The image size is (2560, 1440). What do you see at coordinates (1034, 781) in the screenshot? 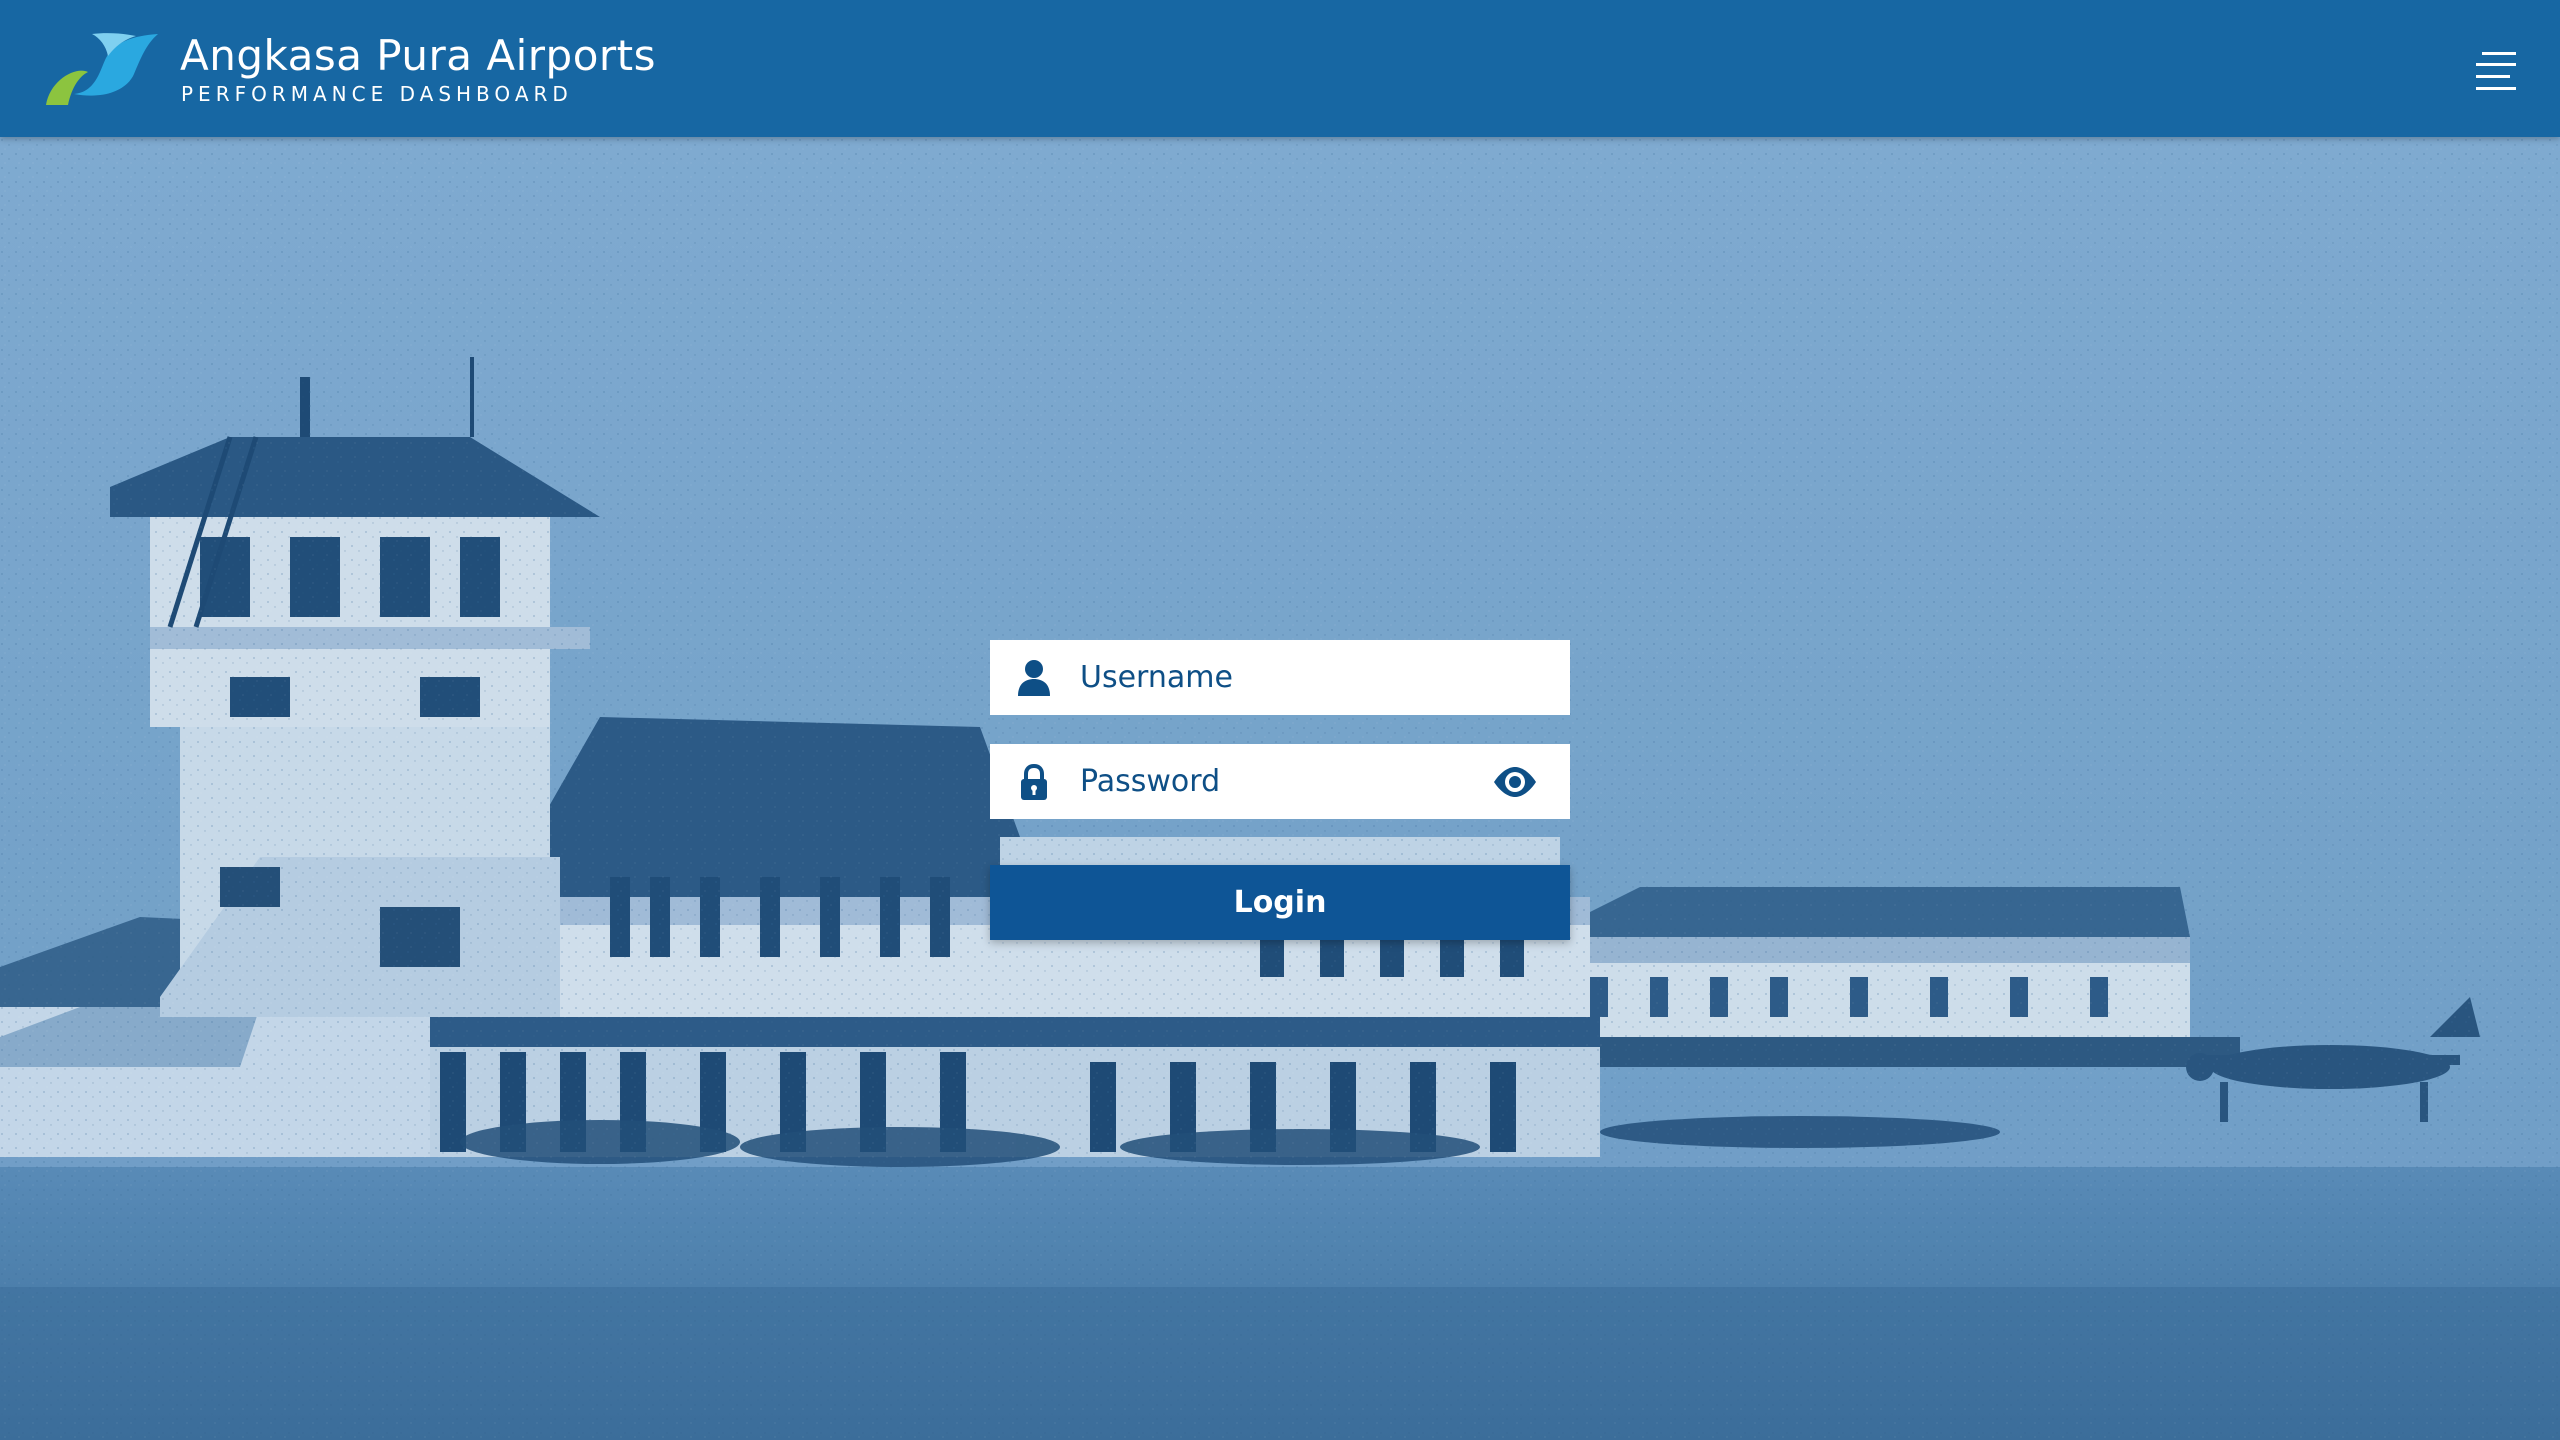
I see `lock-icon` at bounding box center [1034, 781].